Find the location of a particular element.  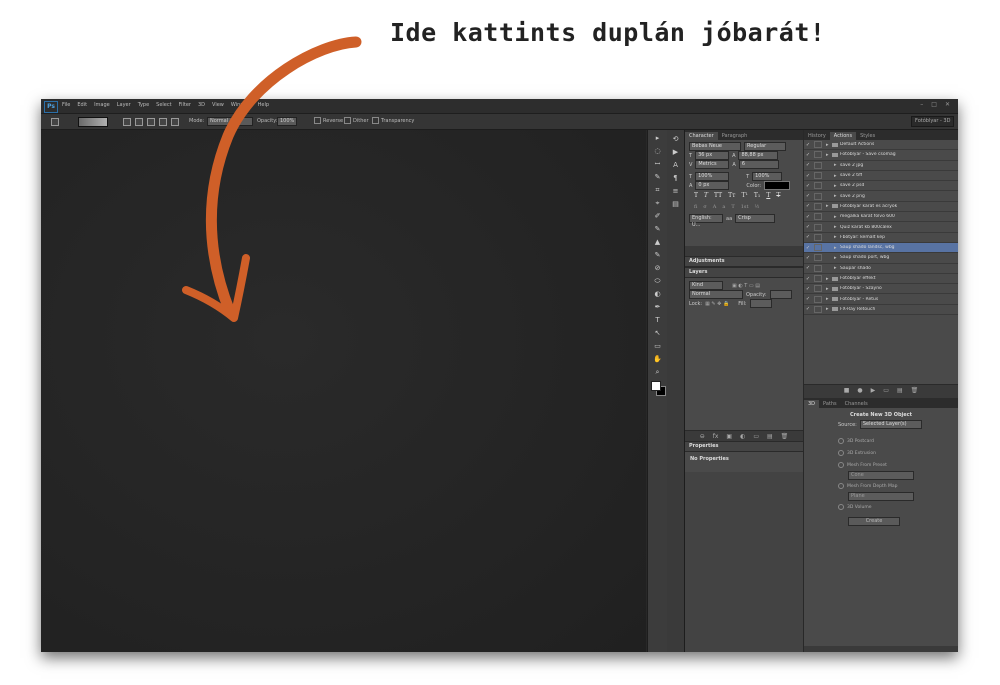

hand-tool-icon: ✋ is located at coordinates (657, 359).